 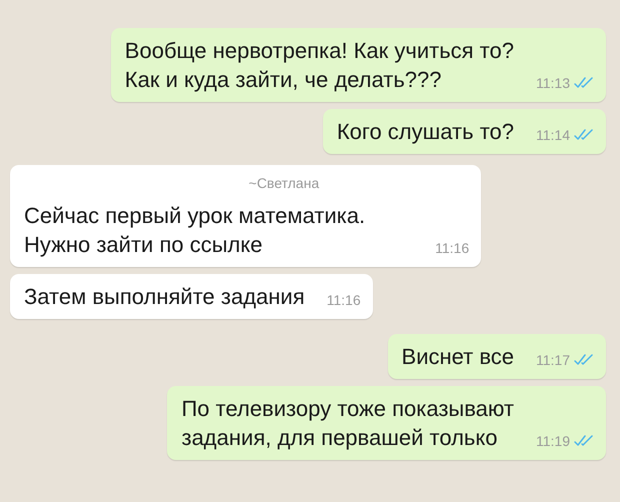 I want to click on sender-name: ~Светлана, so click(x=284, y=183).